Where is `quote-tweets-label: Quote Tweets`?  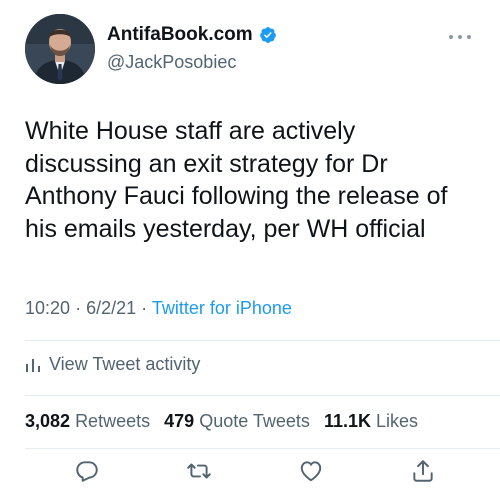
quote-tweets-label: Quote Tweets is located at coordinates (254, 421).